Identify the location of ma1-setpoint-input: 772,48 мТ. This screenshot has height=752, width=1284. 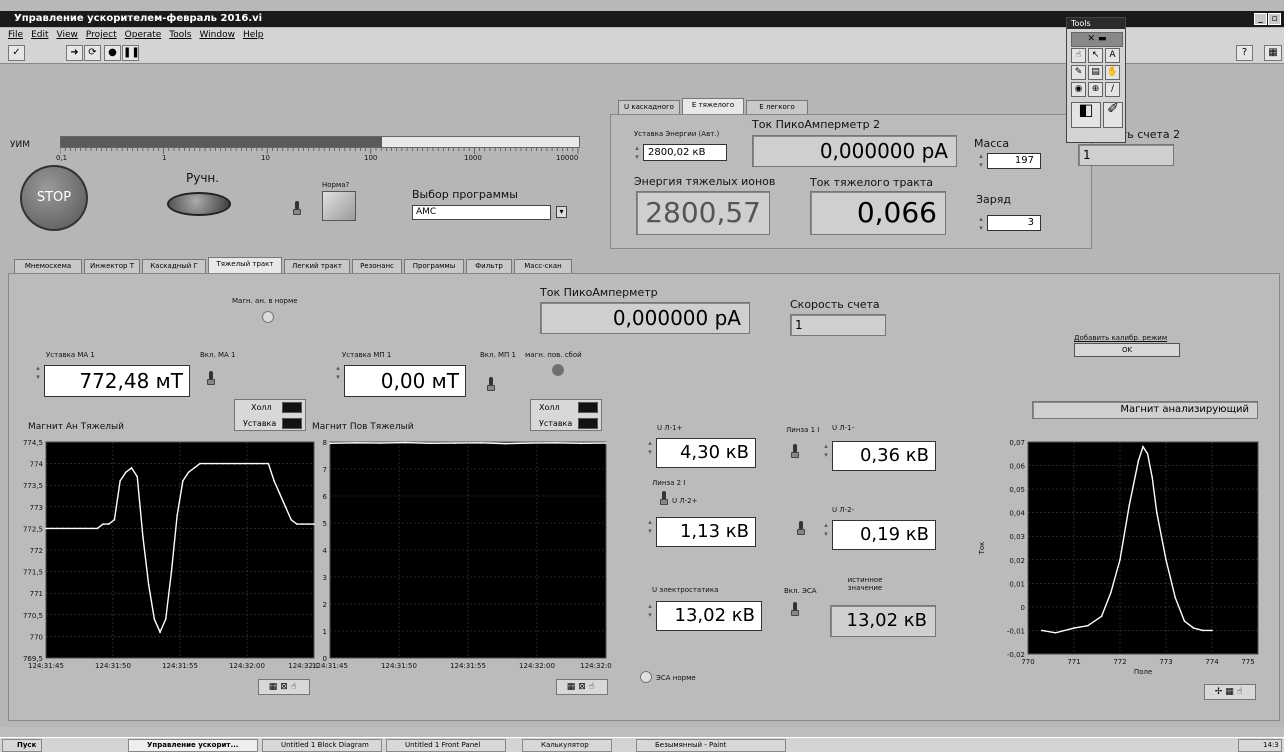
(117, 381).